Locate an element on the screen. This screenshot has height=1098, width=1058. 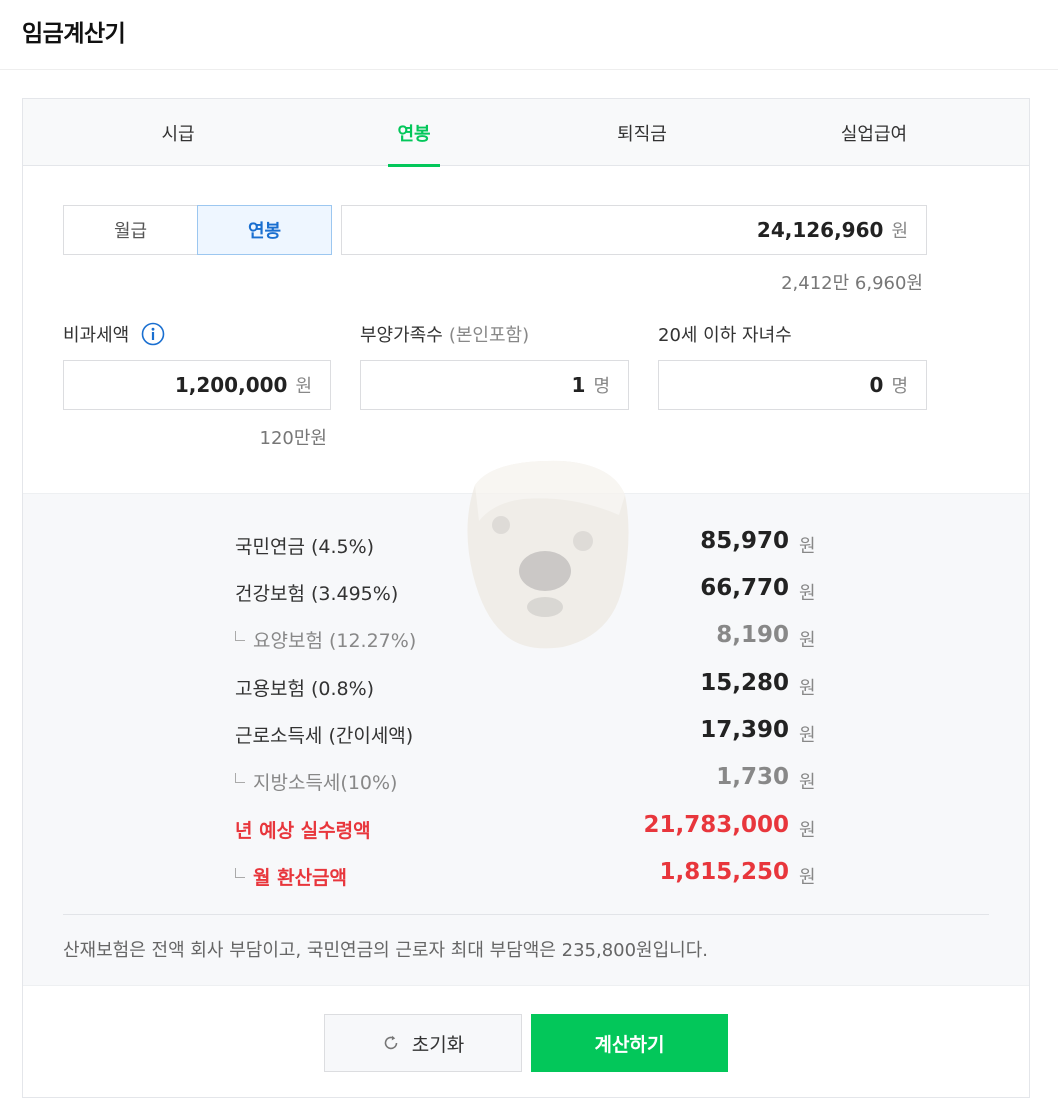
dependents-input-box: 명 is located at coordinates (494, 385).